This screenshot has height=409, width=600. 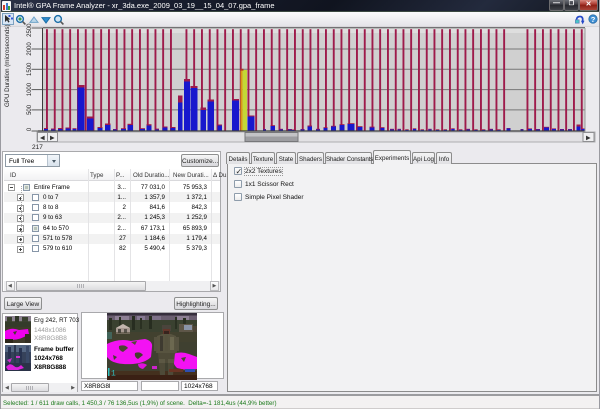 I want to click on svg-text: 217, so click(x=37, y=147).